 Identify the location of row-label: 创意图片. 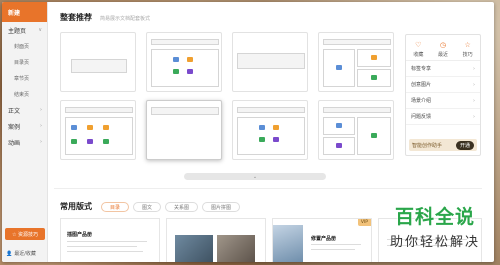
(421, 85).